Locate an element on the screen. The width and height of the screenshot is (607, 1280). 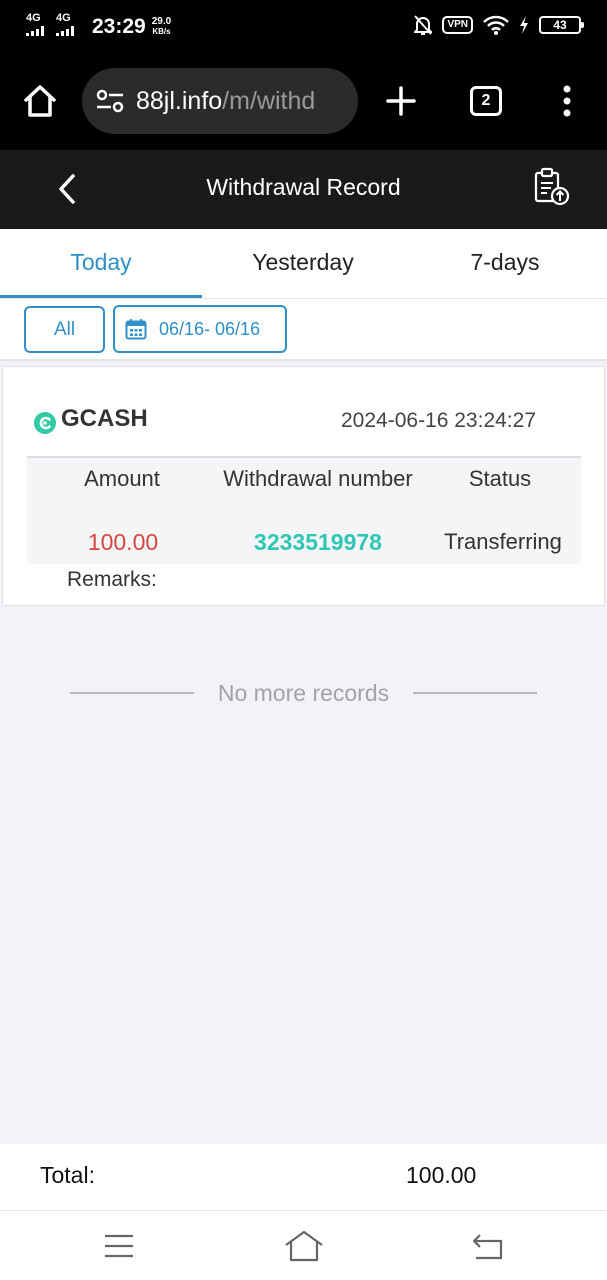
record-datetime: 2024-06-16 23:24:27 is located at coordinates (438, 420).